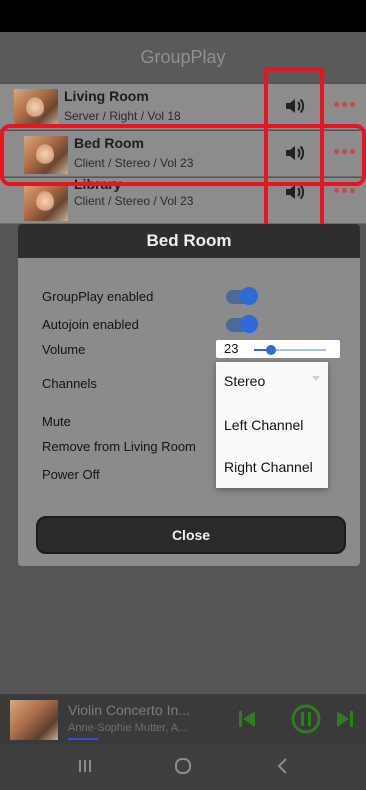 Image resolution: width=366 pixels, height=790 pixels. Describe the element at coordinates (98, 184) in the screenshot. I see `room-name: Library` at that location.